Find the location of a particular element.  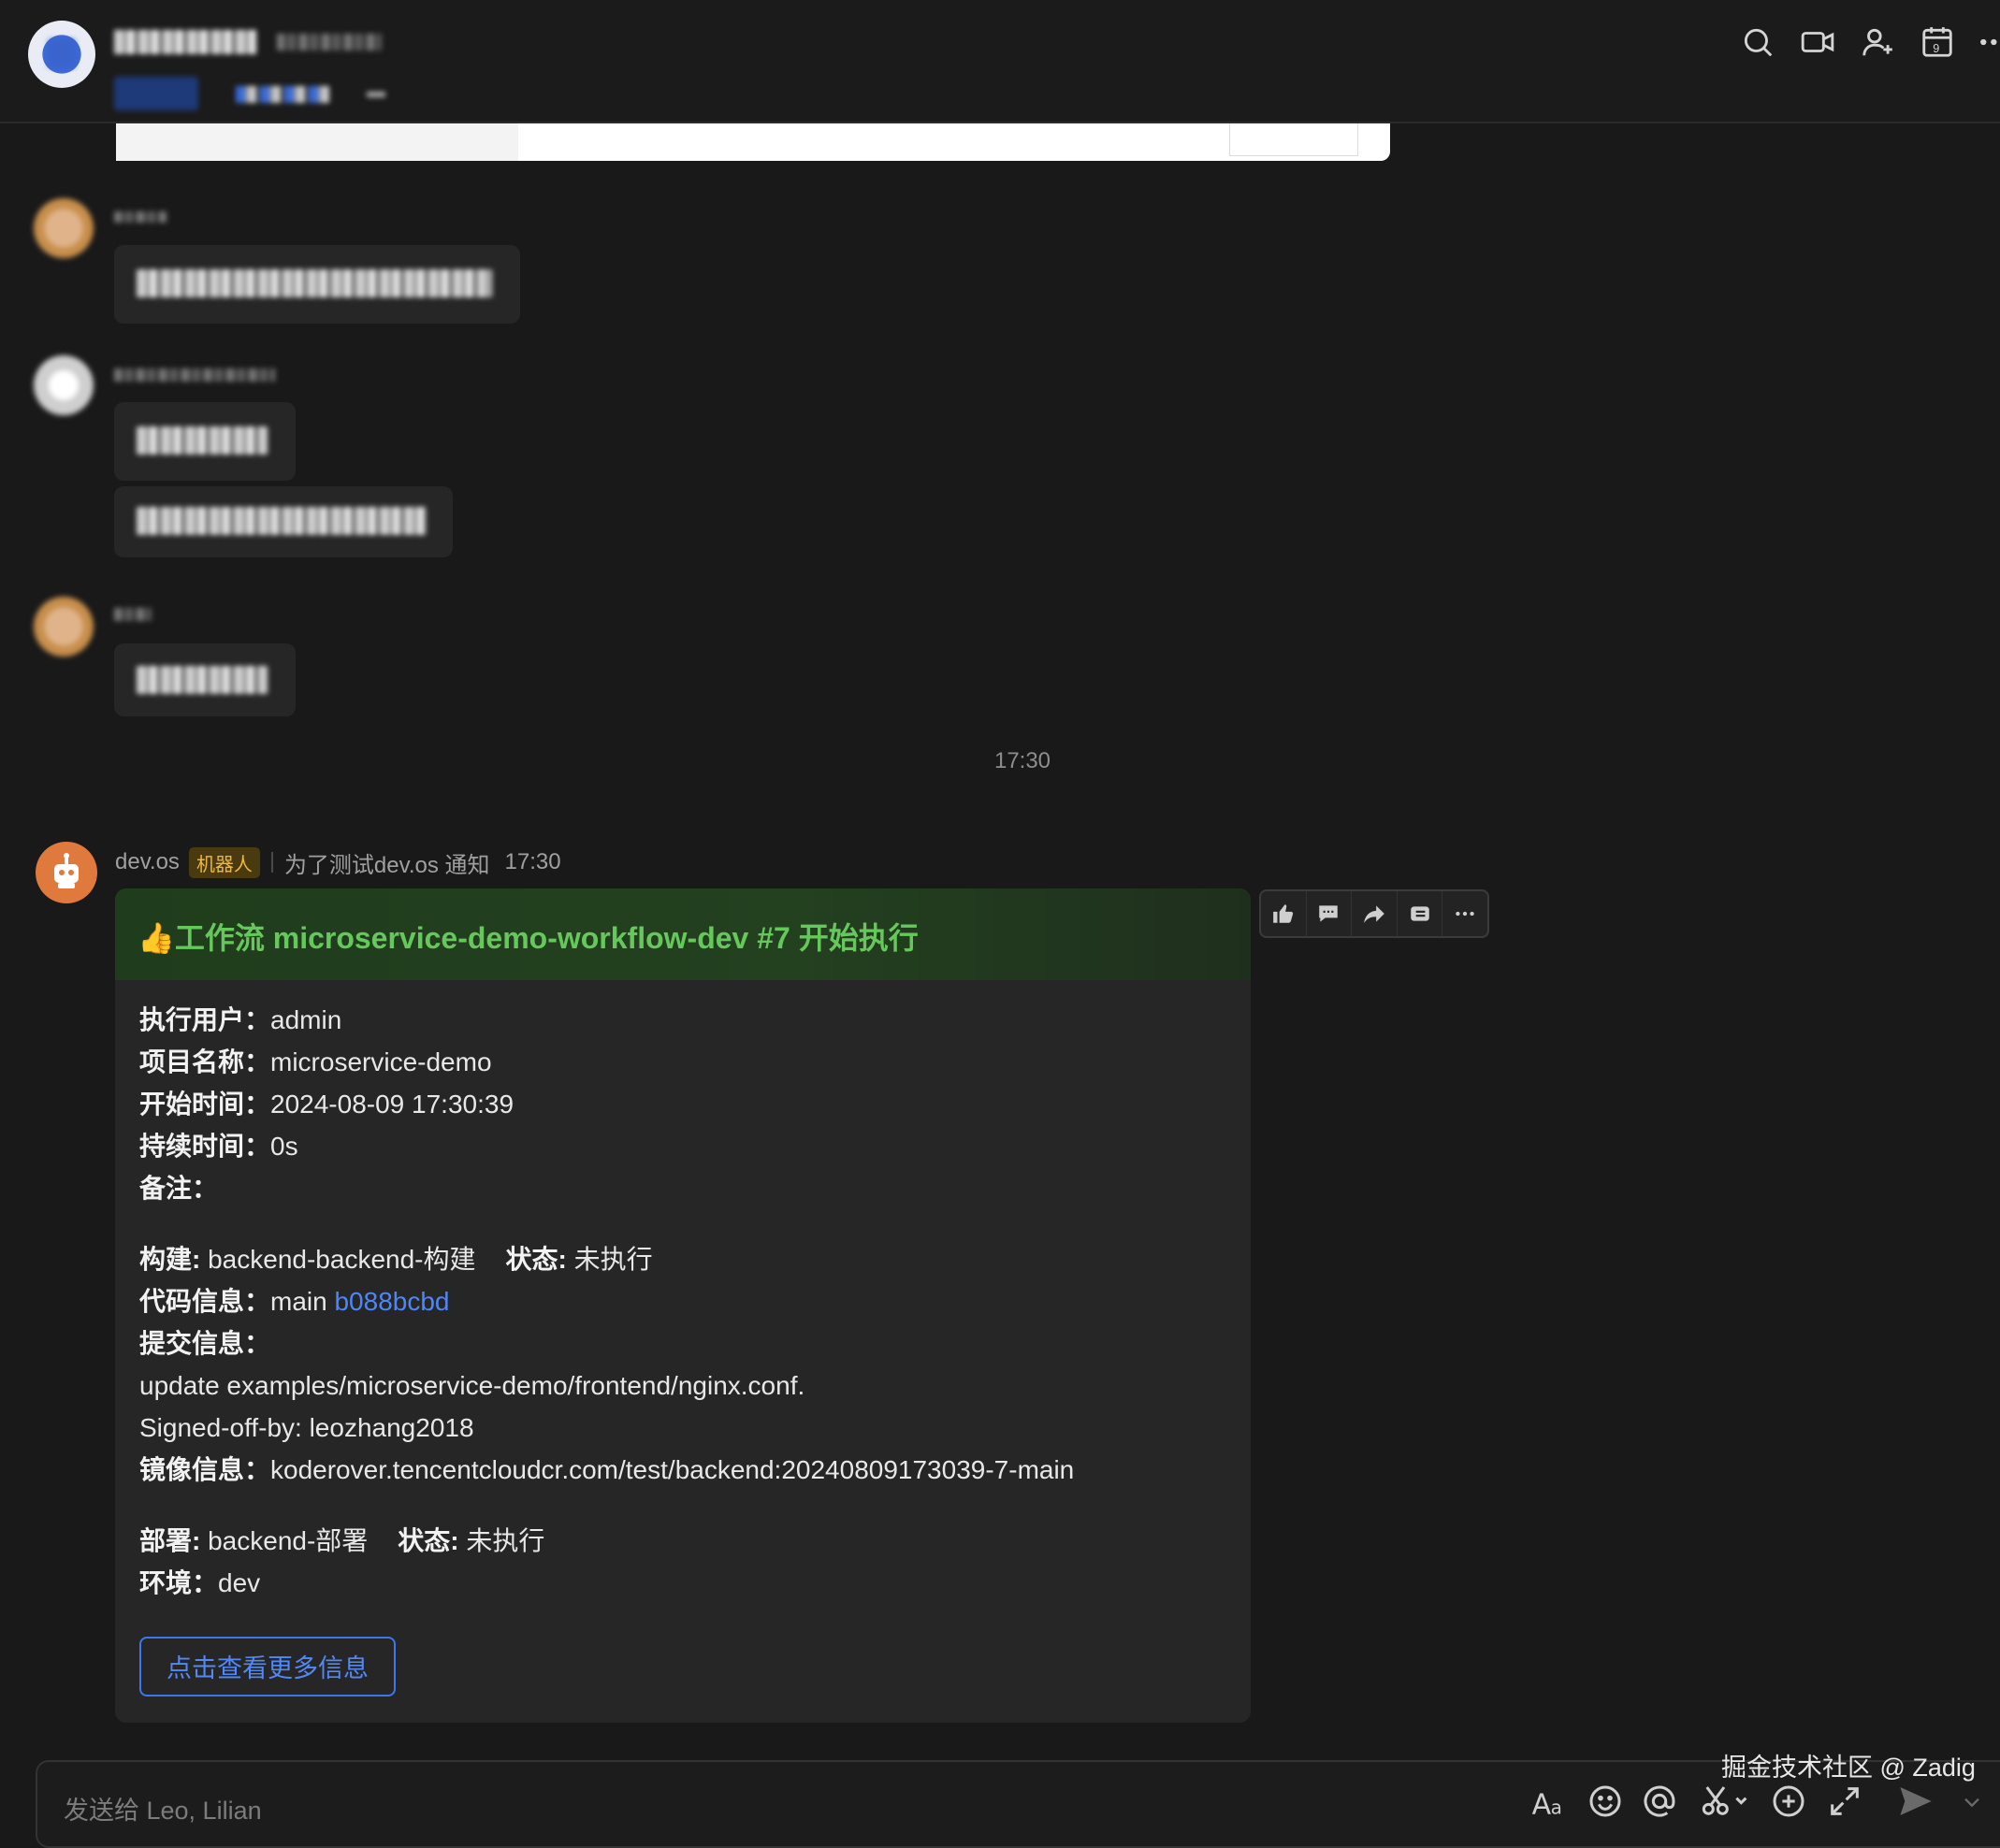

calendar-icon: 9 is located at coordinates (1937, 42).